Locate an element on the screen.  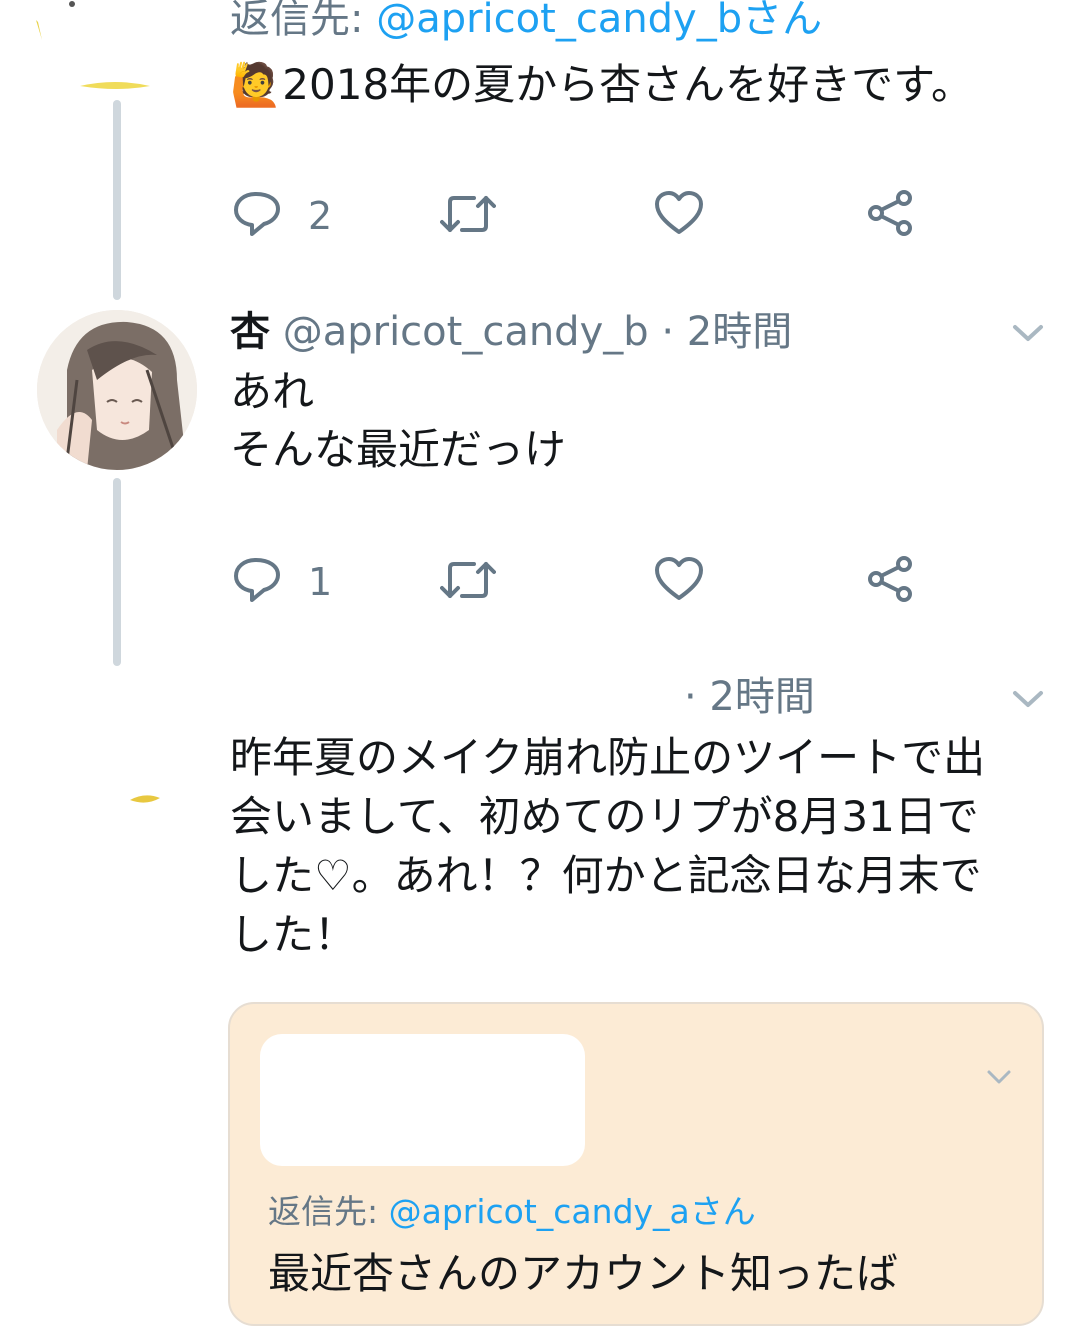
avatar-illustration is located at coordinates (117, 390).